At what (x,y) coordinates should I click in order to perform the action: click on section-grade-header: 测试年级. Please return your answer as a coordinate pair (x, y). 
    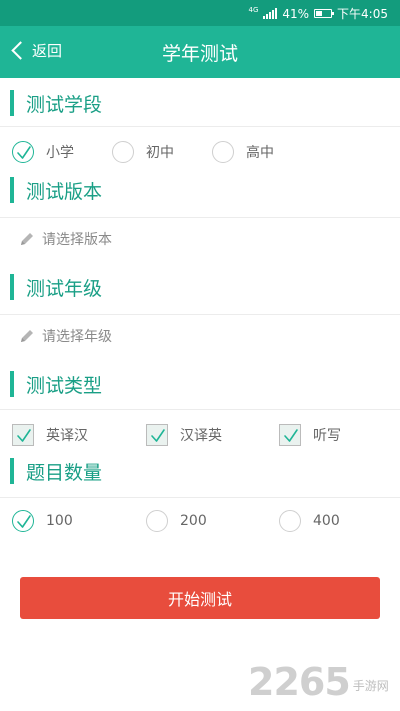
    Looking at the image, I should click on (200, 287).